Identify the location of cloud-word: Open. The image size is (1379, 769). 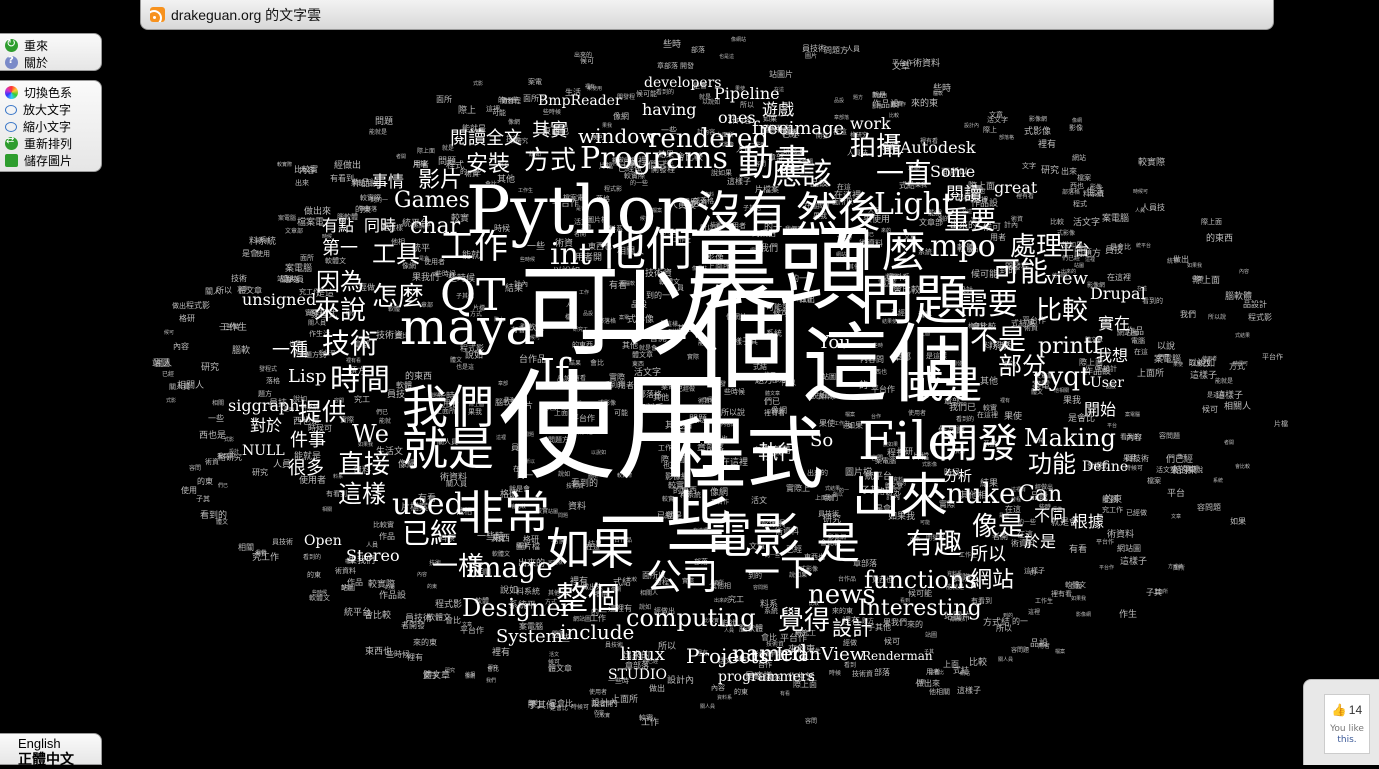
(323, 541).